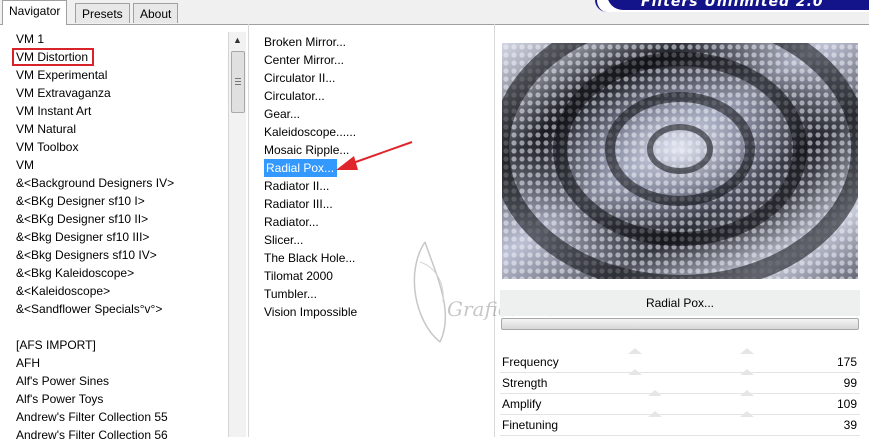 This screenshot has width=869, height=444. I want to click on category-item: VM Extravaganza, so click(116, 93).